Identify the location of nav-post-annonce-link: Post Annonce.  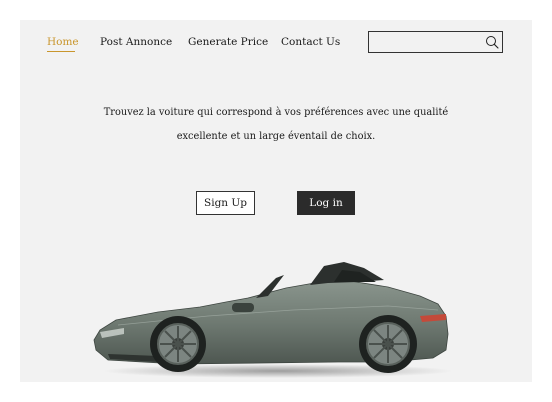
(136, 42).